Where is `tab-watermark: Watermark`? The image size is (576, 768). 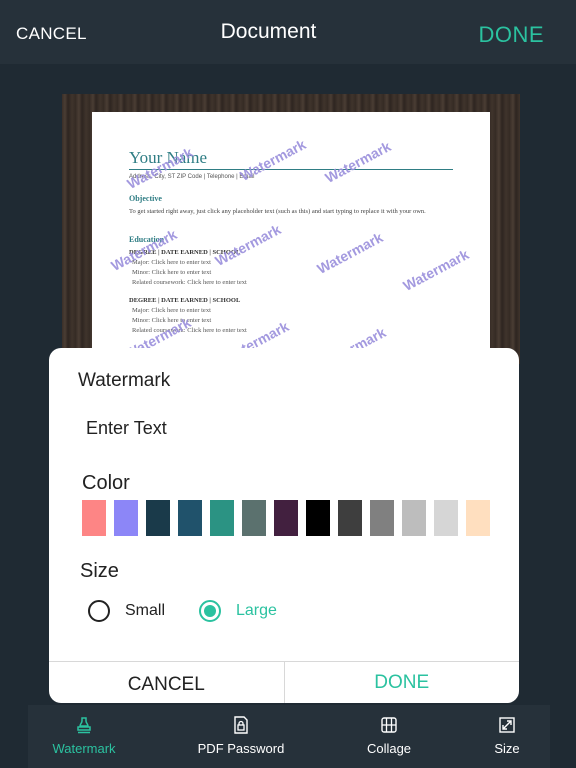 tab-watermark: Watermark is located at coordinates (84, 736).